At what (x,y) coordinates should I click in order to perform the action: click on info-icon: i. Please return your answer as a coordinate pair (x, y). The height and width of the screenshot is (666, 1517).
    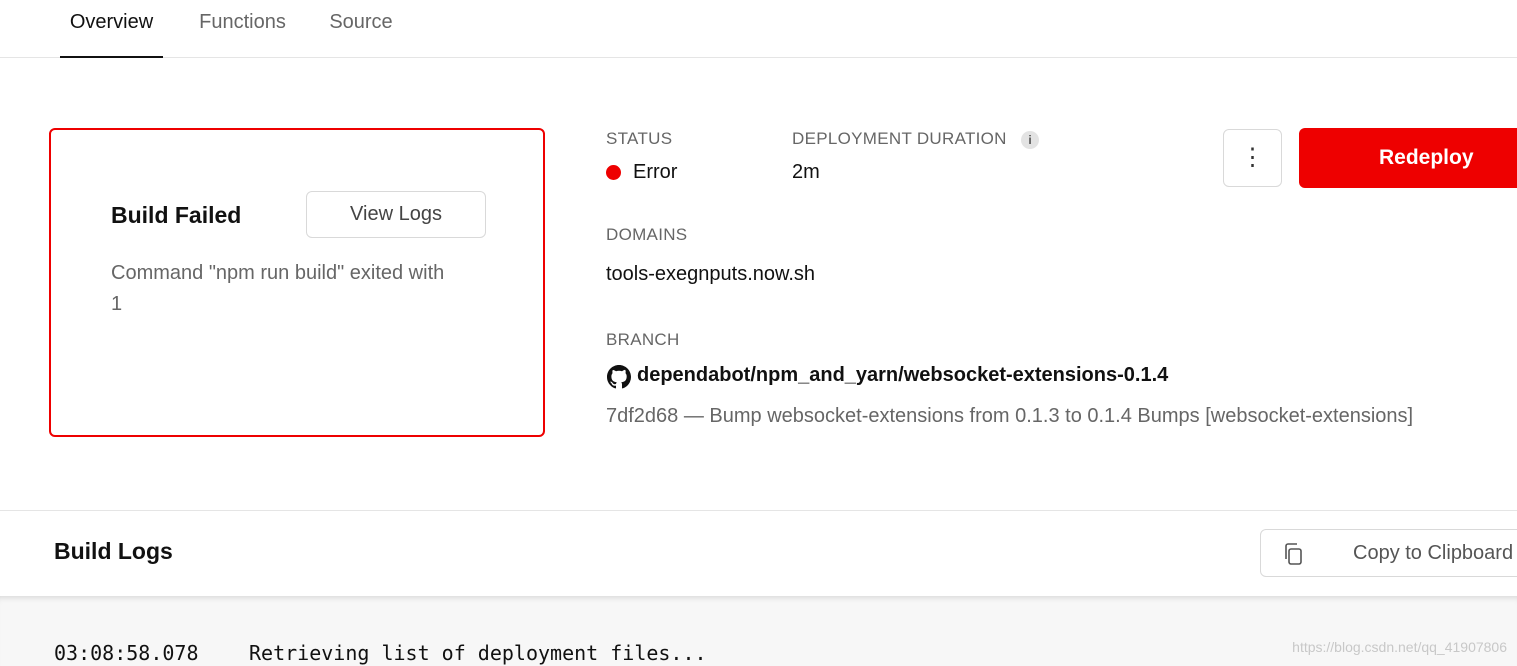
    Looking at the image, I should click on (1030, 140).